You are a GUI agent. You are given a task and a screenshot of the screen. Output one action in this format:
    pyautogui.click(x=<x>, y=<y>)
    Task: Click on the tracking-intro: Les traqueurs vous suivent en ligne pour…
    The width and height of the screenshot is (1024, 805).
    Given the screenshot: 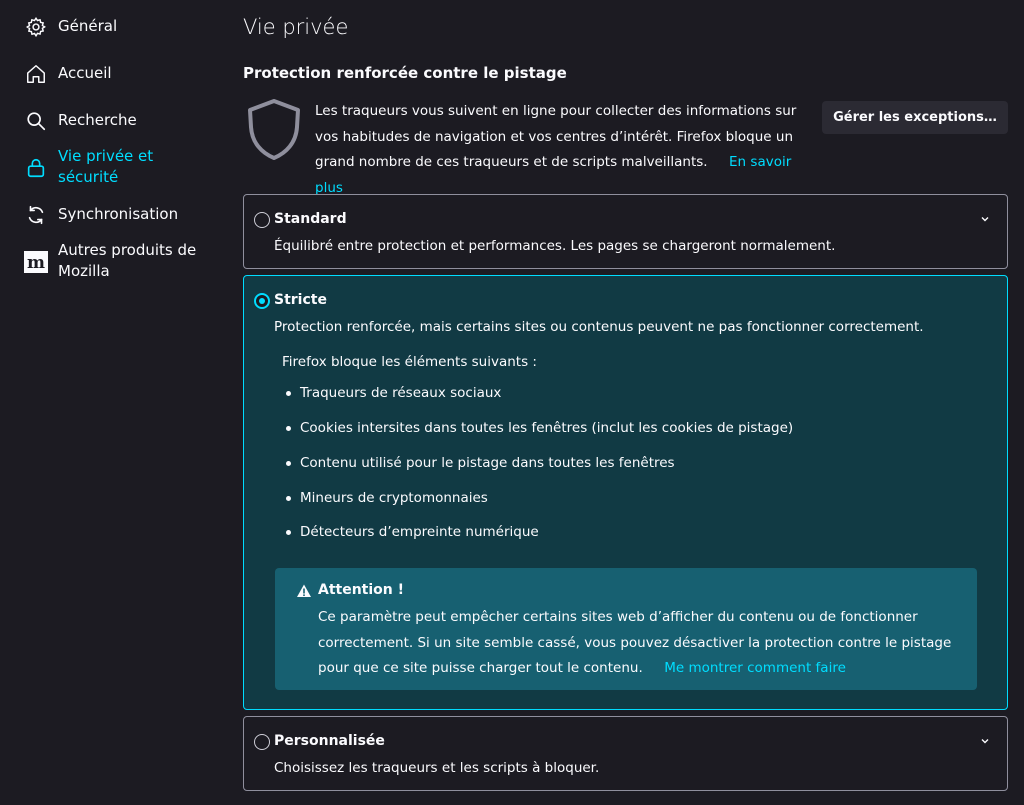 What is the action you would take?
    pyautogui.click(x=565, y=150)
    